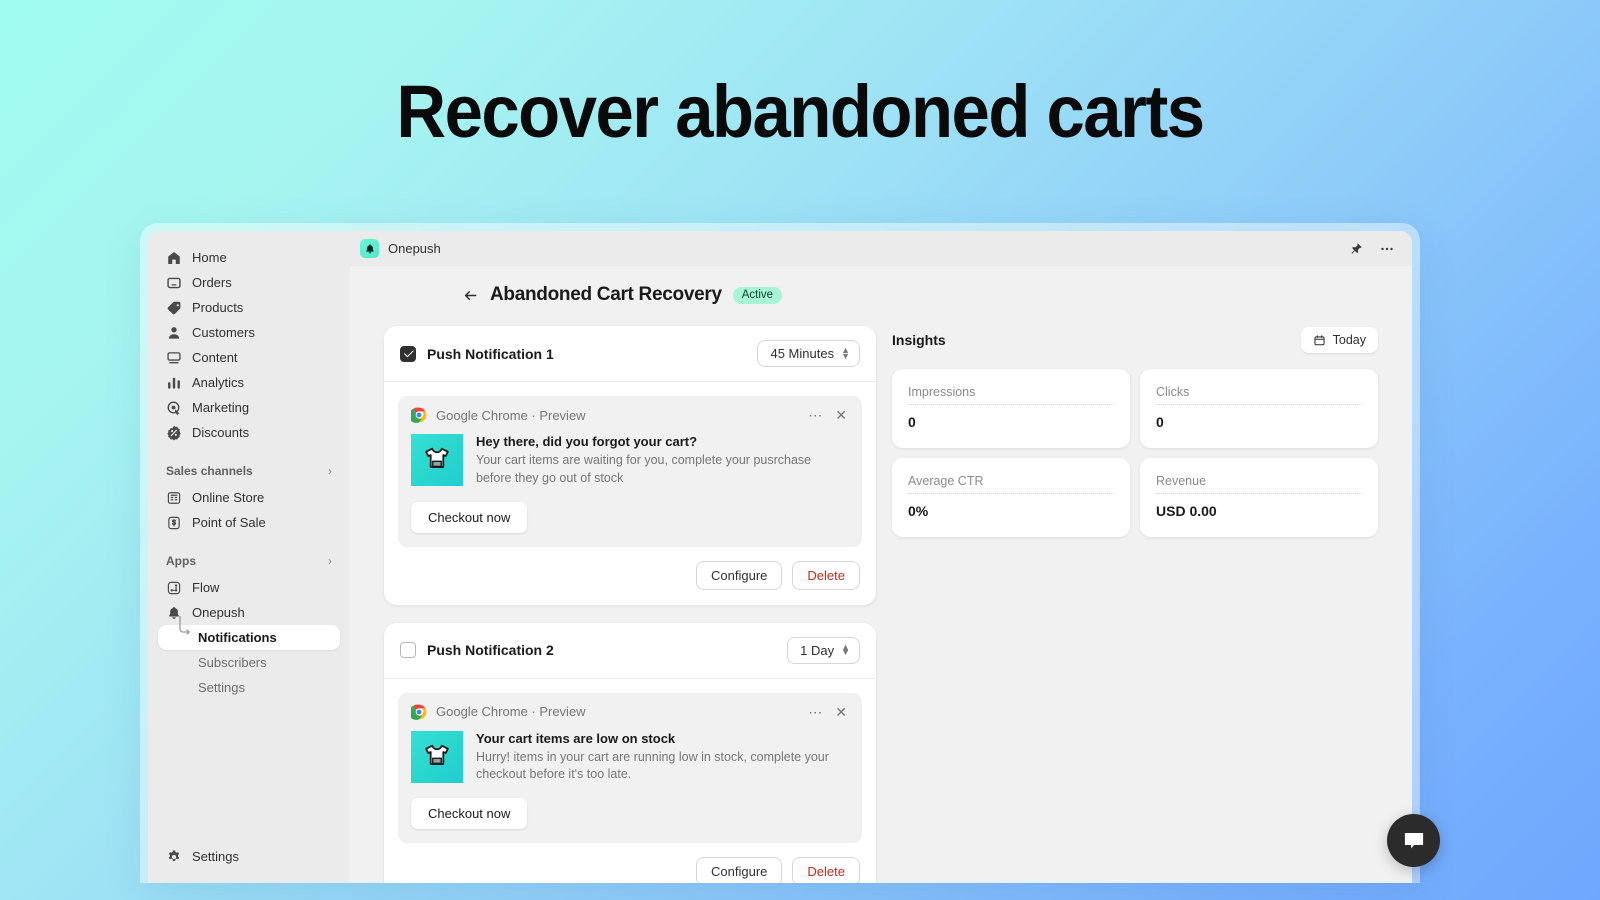 The image size is (1600, 900). I want to click on delay-value: 45 Minutes, so click(802, 353).